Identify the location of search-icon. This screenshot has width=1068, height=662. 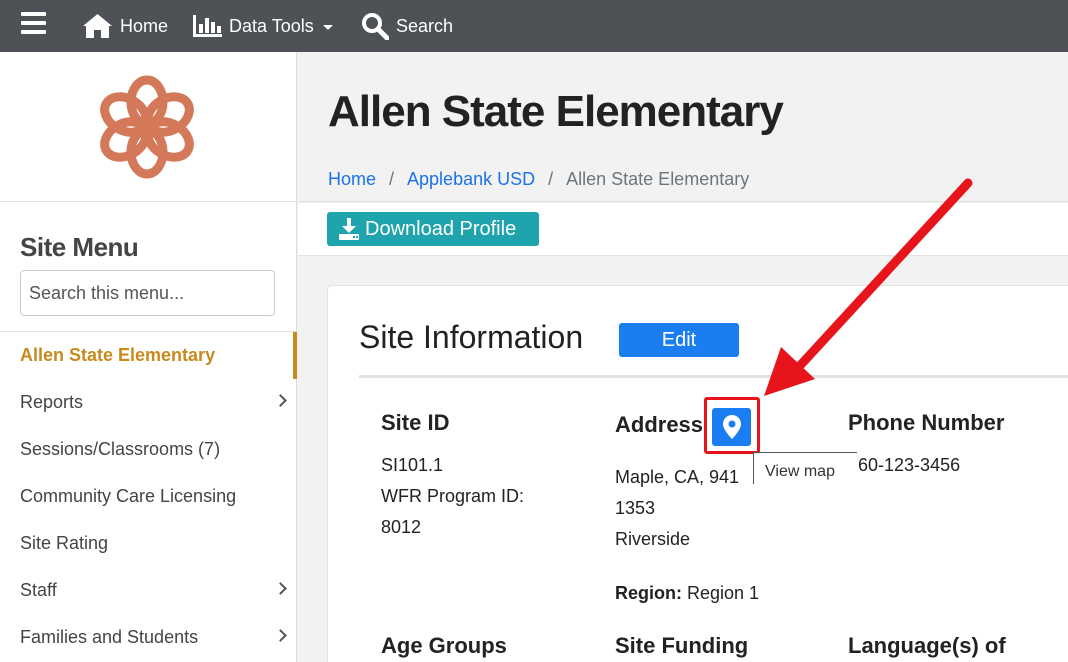
(375, 26).